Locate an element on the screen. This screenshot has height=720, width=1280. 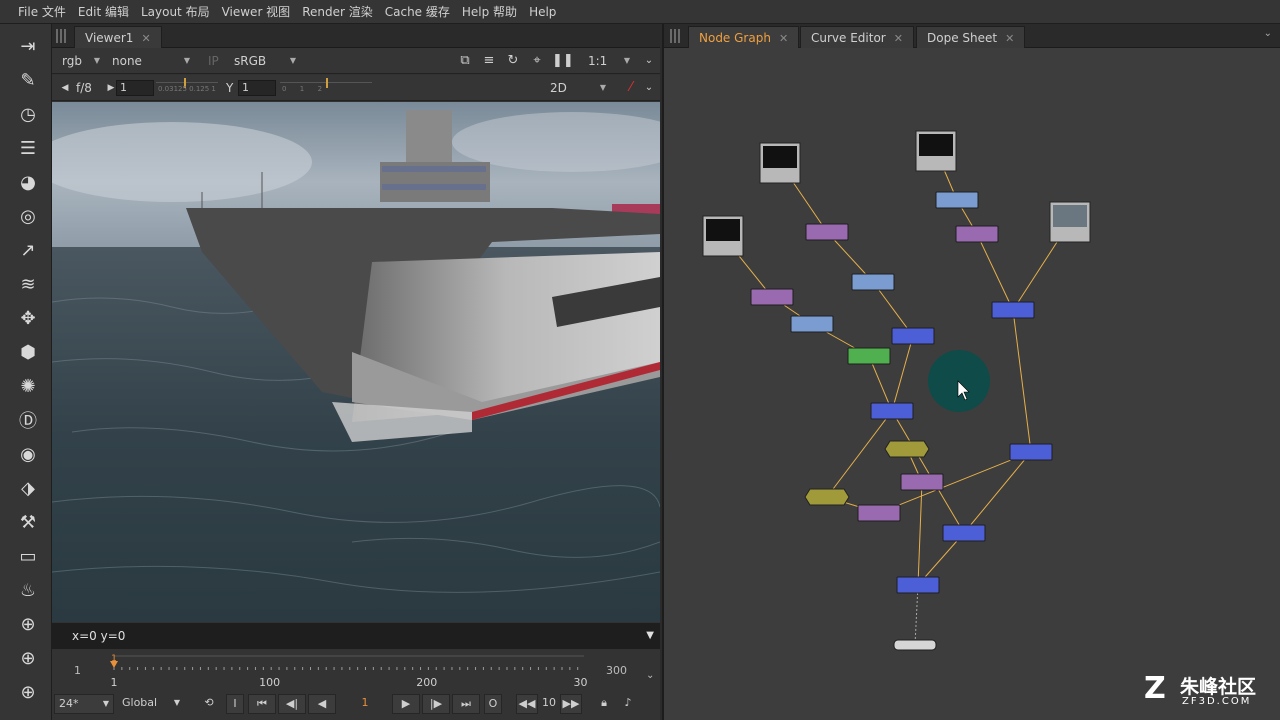
channel-icon: ↗ is located at coordinates (28, 250).